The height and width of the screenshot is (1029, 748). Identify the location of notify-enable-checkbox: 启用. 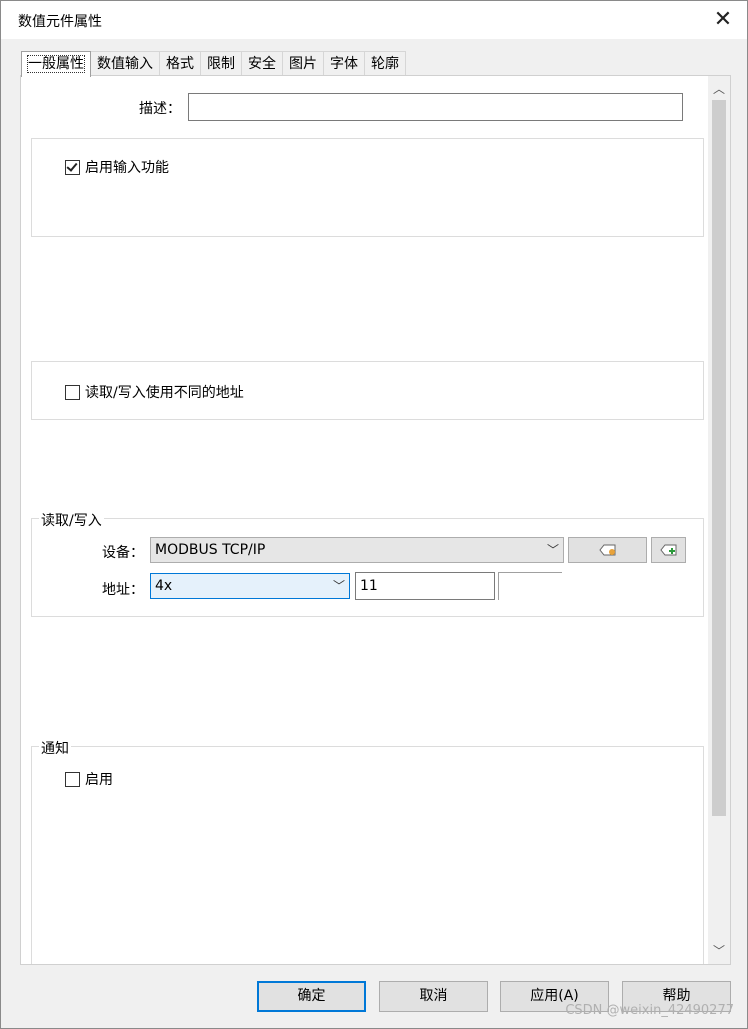
(89, 779).